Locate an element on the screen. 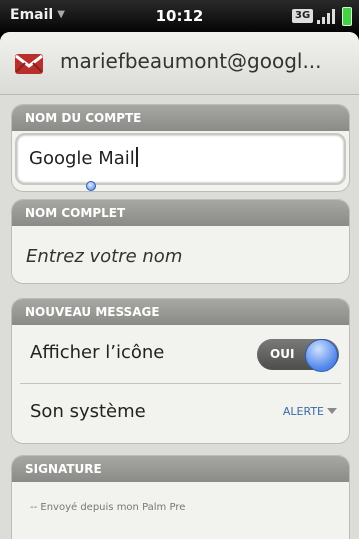  toggle-state: OUI is located at coordinates (282, 354).